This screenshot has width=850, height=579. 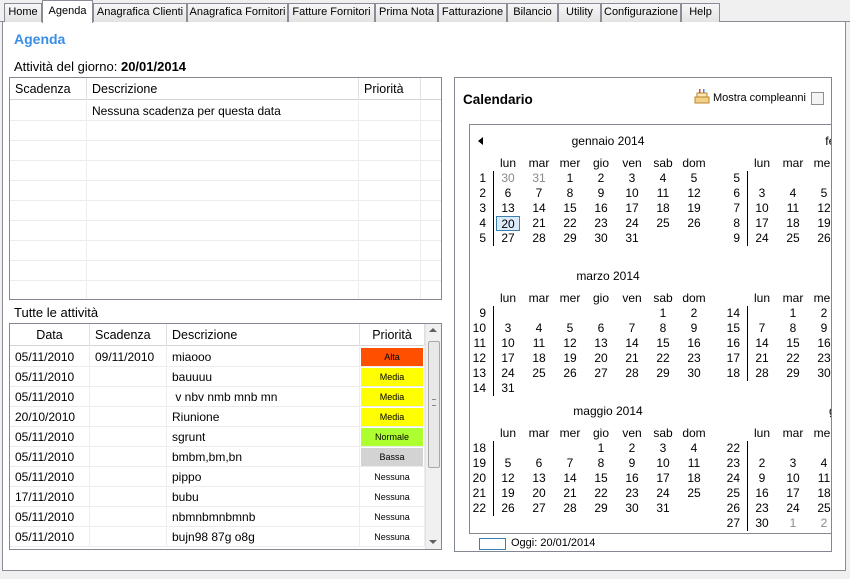 I want to click on scroll-up-icon, so click(x=433, y=330).